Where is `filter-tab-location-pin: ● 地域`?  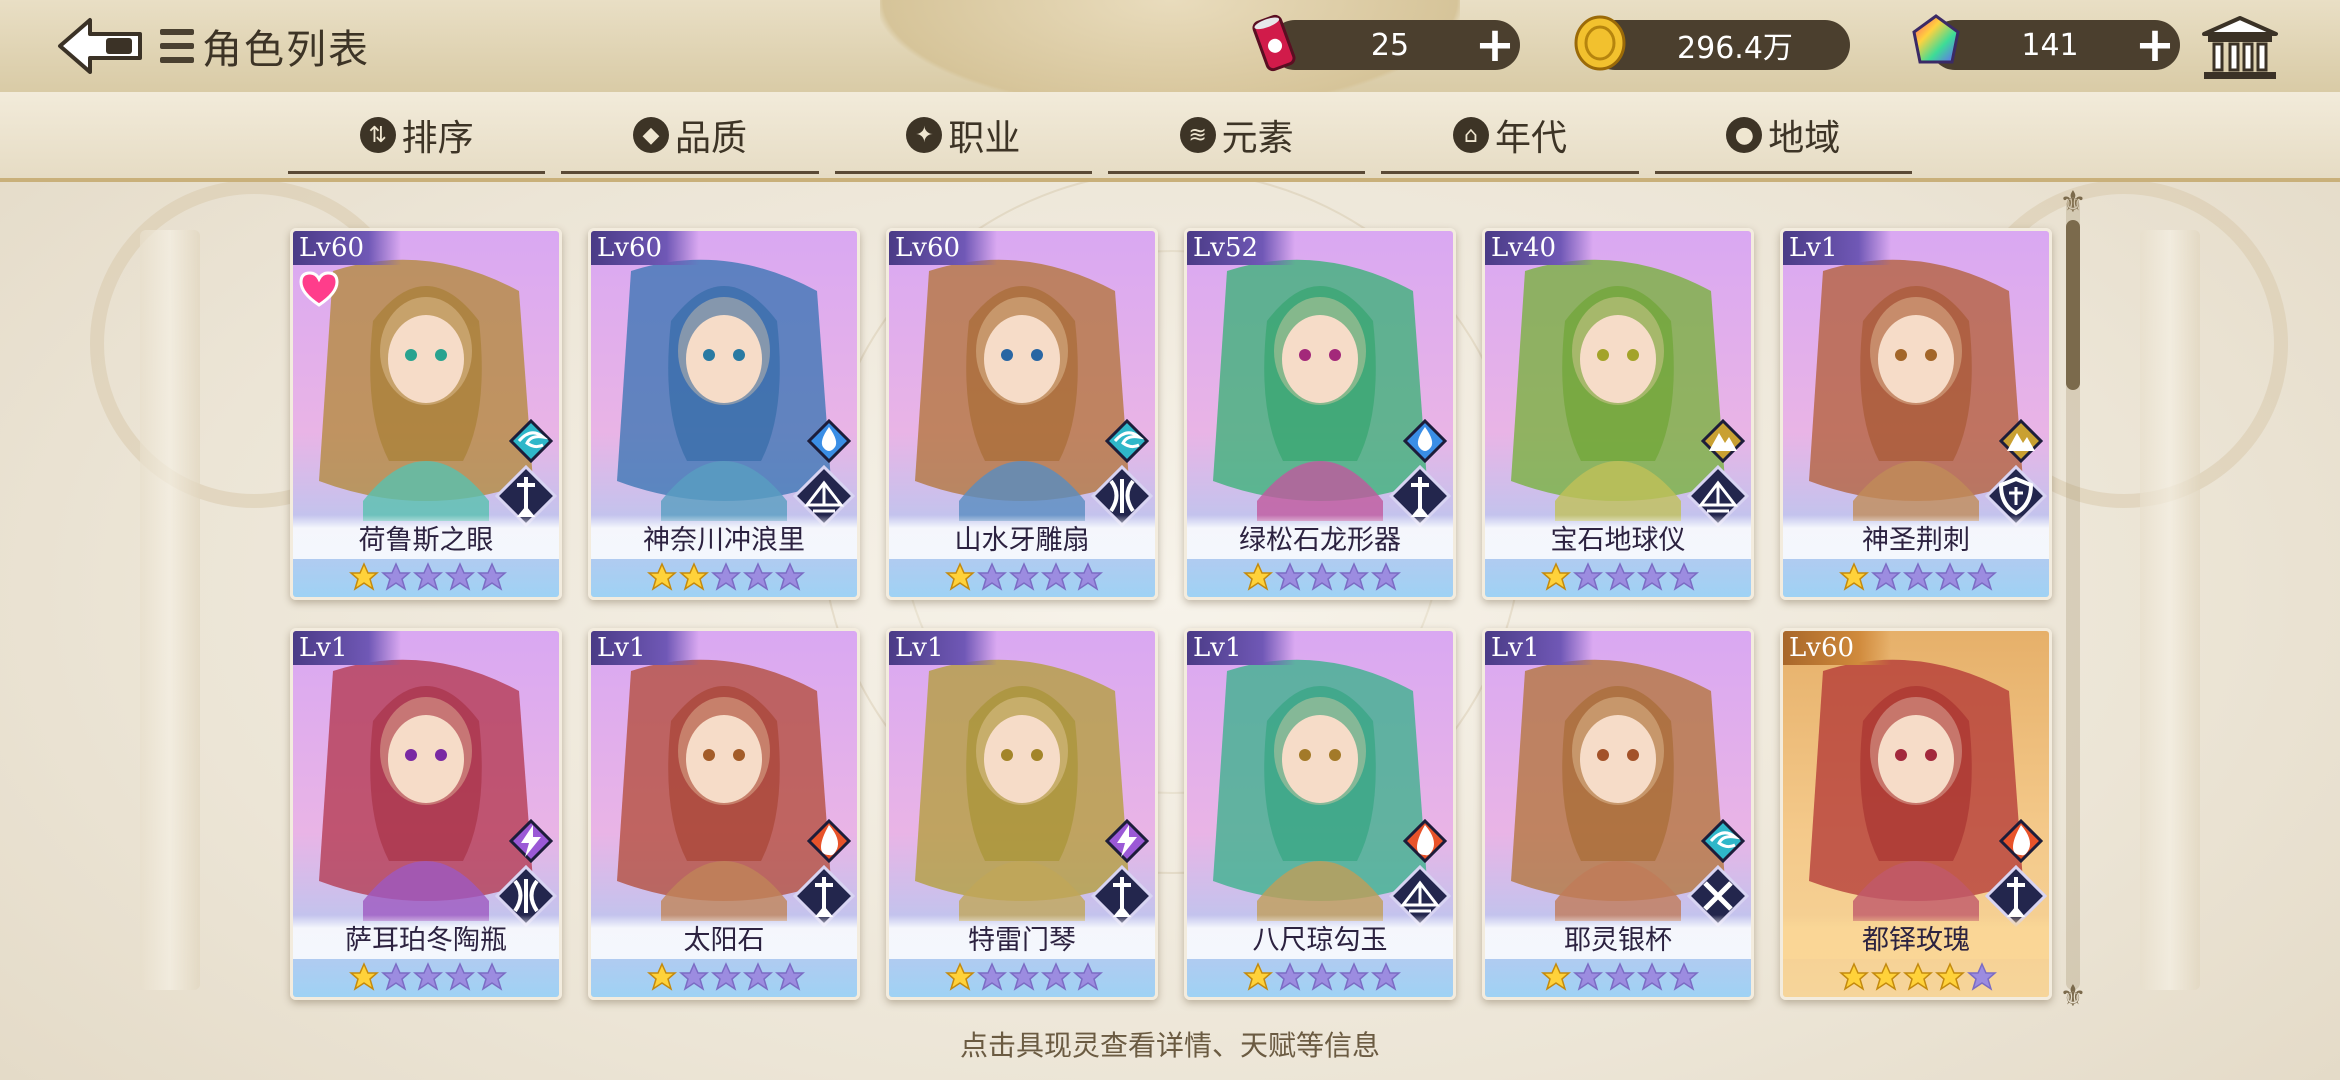 filter-tab-location-pin: ● 地域 is located at coordinates (1783, 135).